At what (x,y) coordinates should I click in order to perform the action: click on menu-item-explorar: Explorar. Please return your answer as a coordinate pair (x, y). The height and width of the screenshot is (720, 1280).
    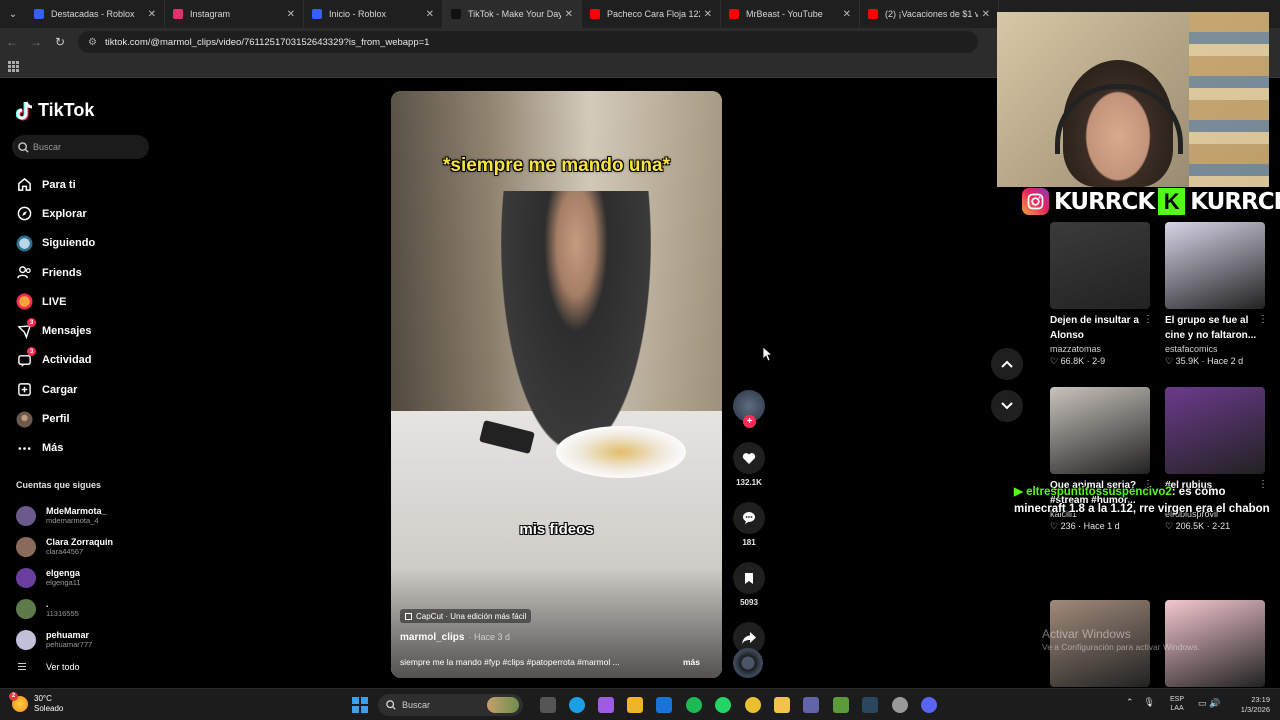
    Looking at the image, I should click on (54, 213).